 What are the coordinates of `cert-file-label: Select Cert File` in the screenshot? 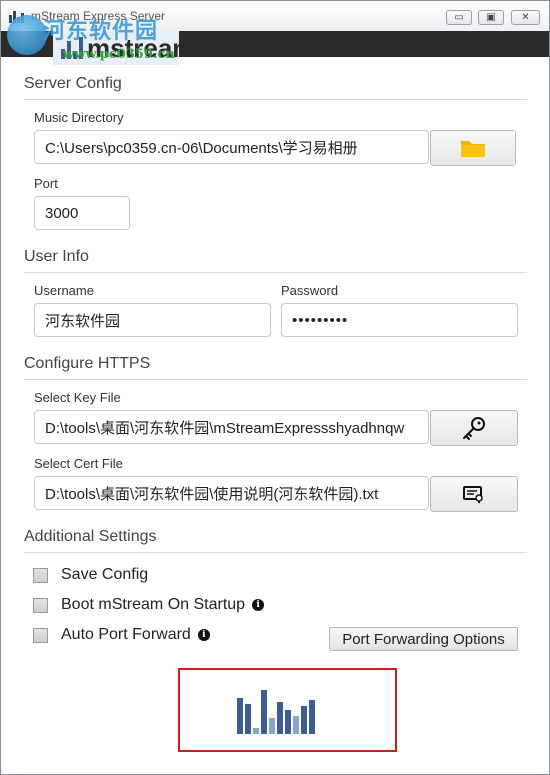 It's located at (78, 463).